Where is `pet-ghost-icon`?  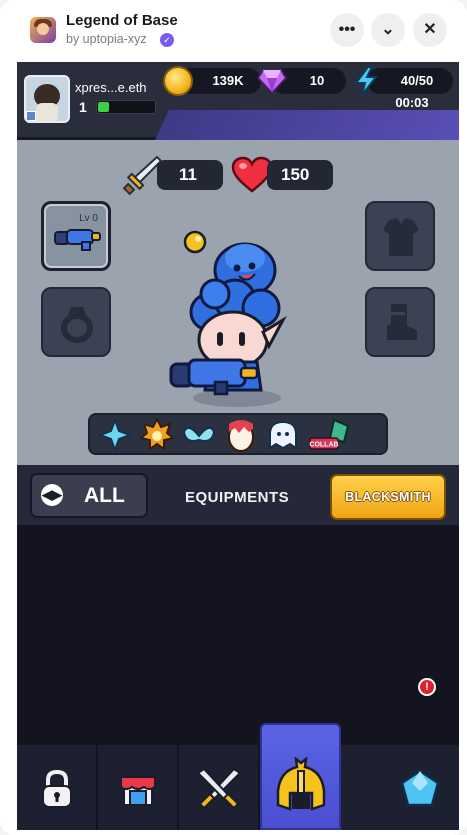
pet-ghost-icon is located at coordinates (283, 435).